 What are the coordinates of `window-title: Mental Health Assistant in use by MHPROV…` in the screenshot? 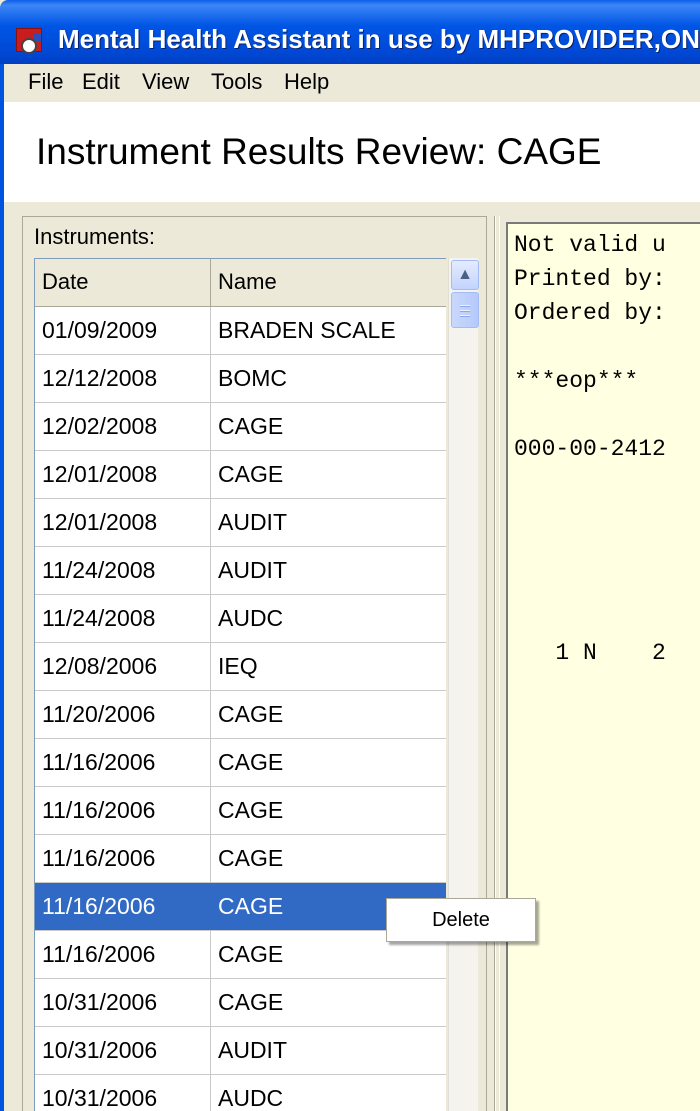 It's located at (379, 39).